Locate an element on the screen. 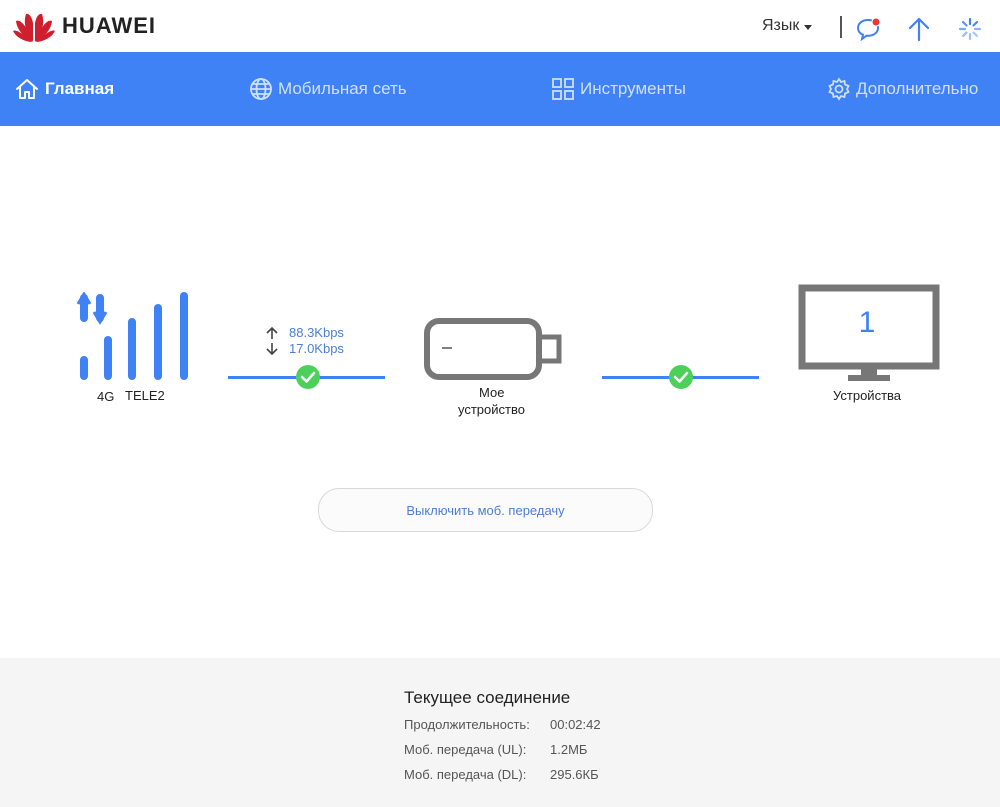 This screenshot has width=1000, height=807. signal-strength-icon is located at coordinates (134, 337).